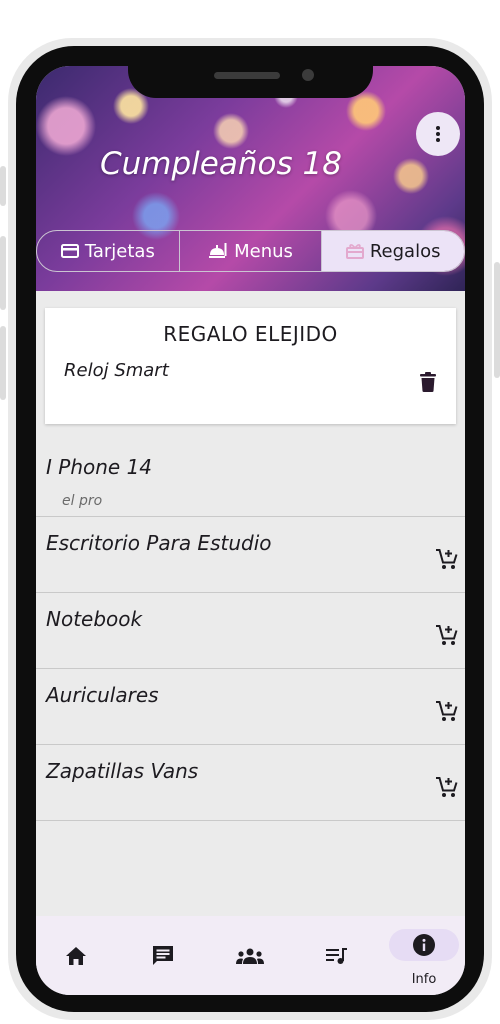 The height and width of the screenshot is (1024, 500). I want to click on phone-notch, so click(250, 72).